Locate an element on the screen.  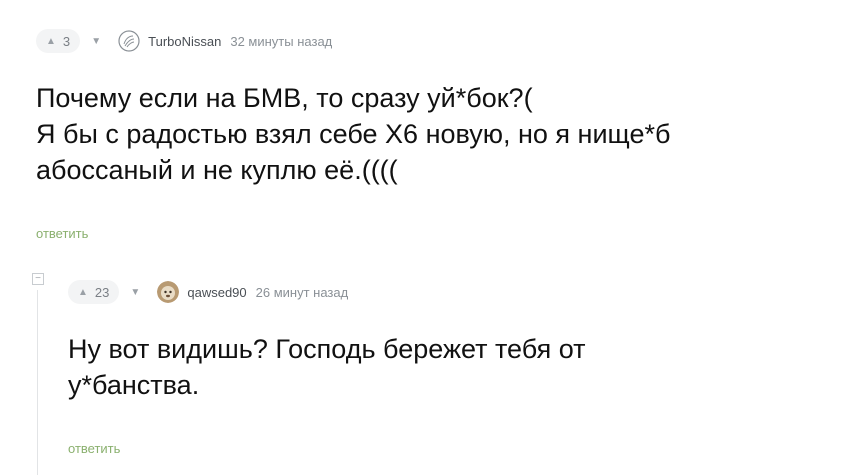
timestamp: 26 минут назад is located at coordinates (302, 292).